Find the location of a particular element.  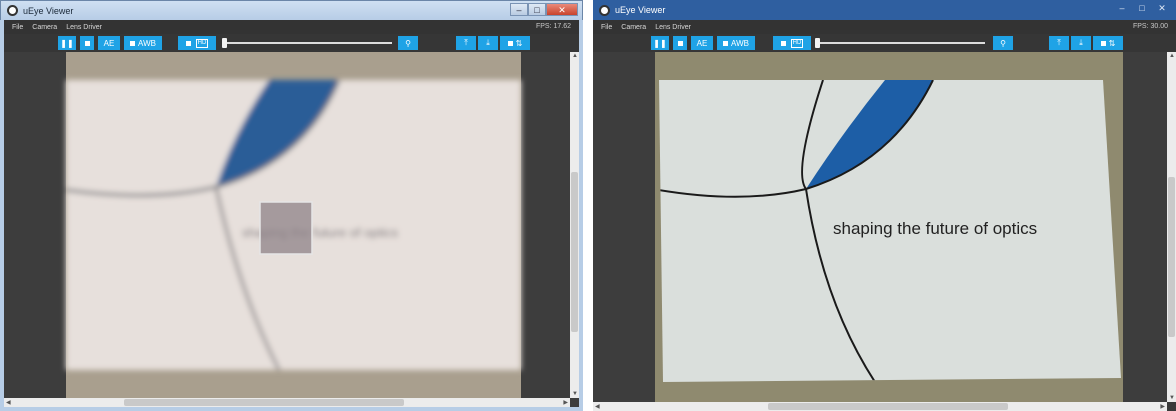

menu-bar: File Camera Lens Driver FPS: 30.00 is located at coordinates (884, 27).